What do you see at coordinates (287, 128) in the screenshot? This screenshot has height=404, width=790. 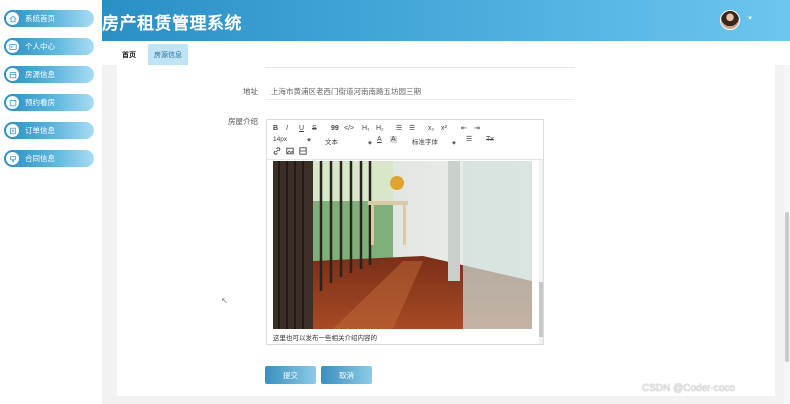 I see `italic-button: I` at bounding box center [287, 128].